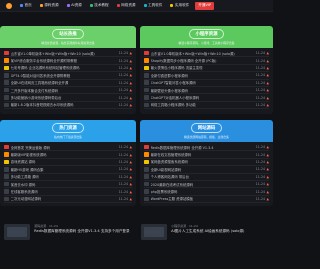  I want to click on card-subtitle: 精选优质资源，站长实测推荐好用资源合集, so click(68, 42).